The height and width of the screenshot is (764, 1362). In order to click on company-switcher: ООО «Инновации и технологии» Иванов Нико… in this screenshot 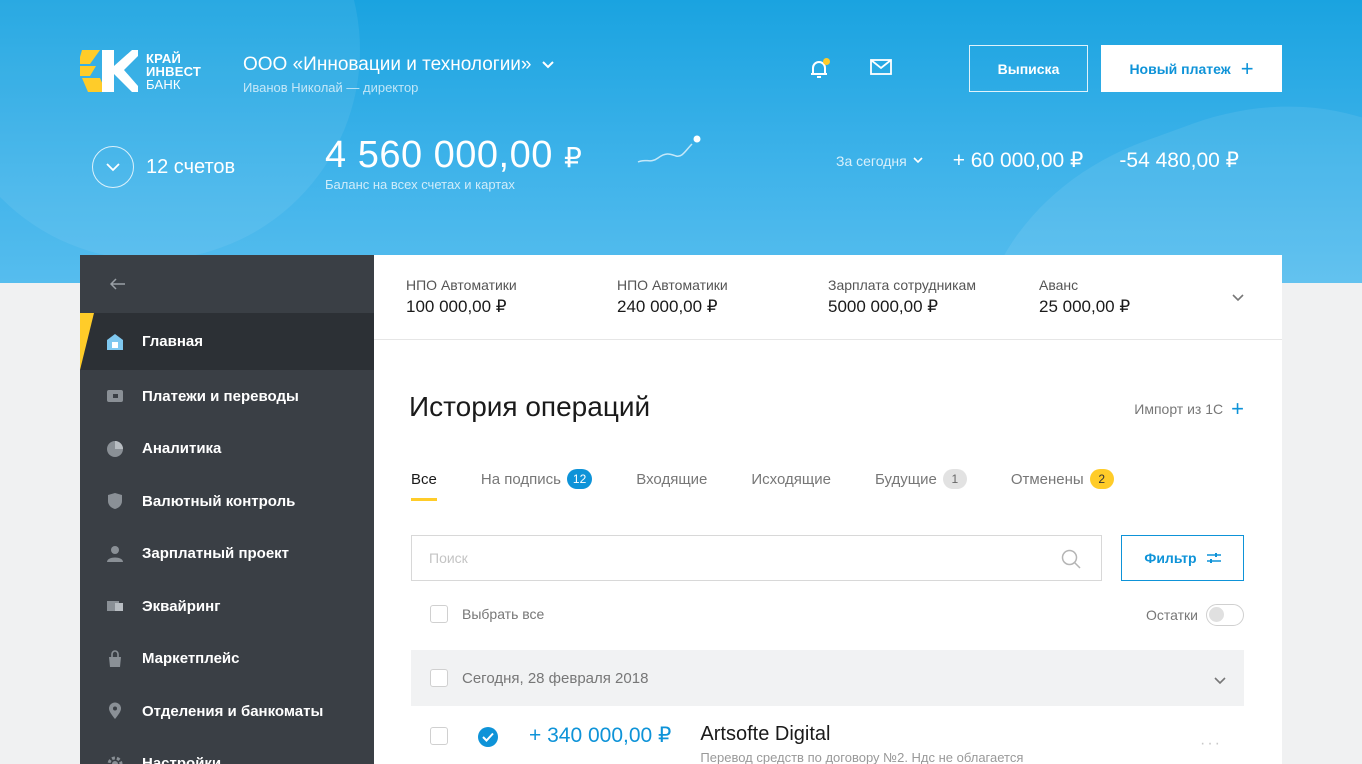, I will do `click(398, 74)`.